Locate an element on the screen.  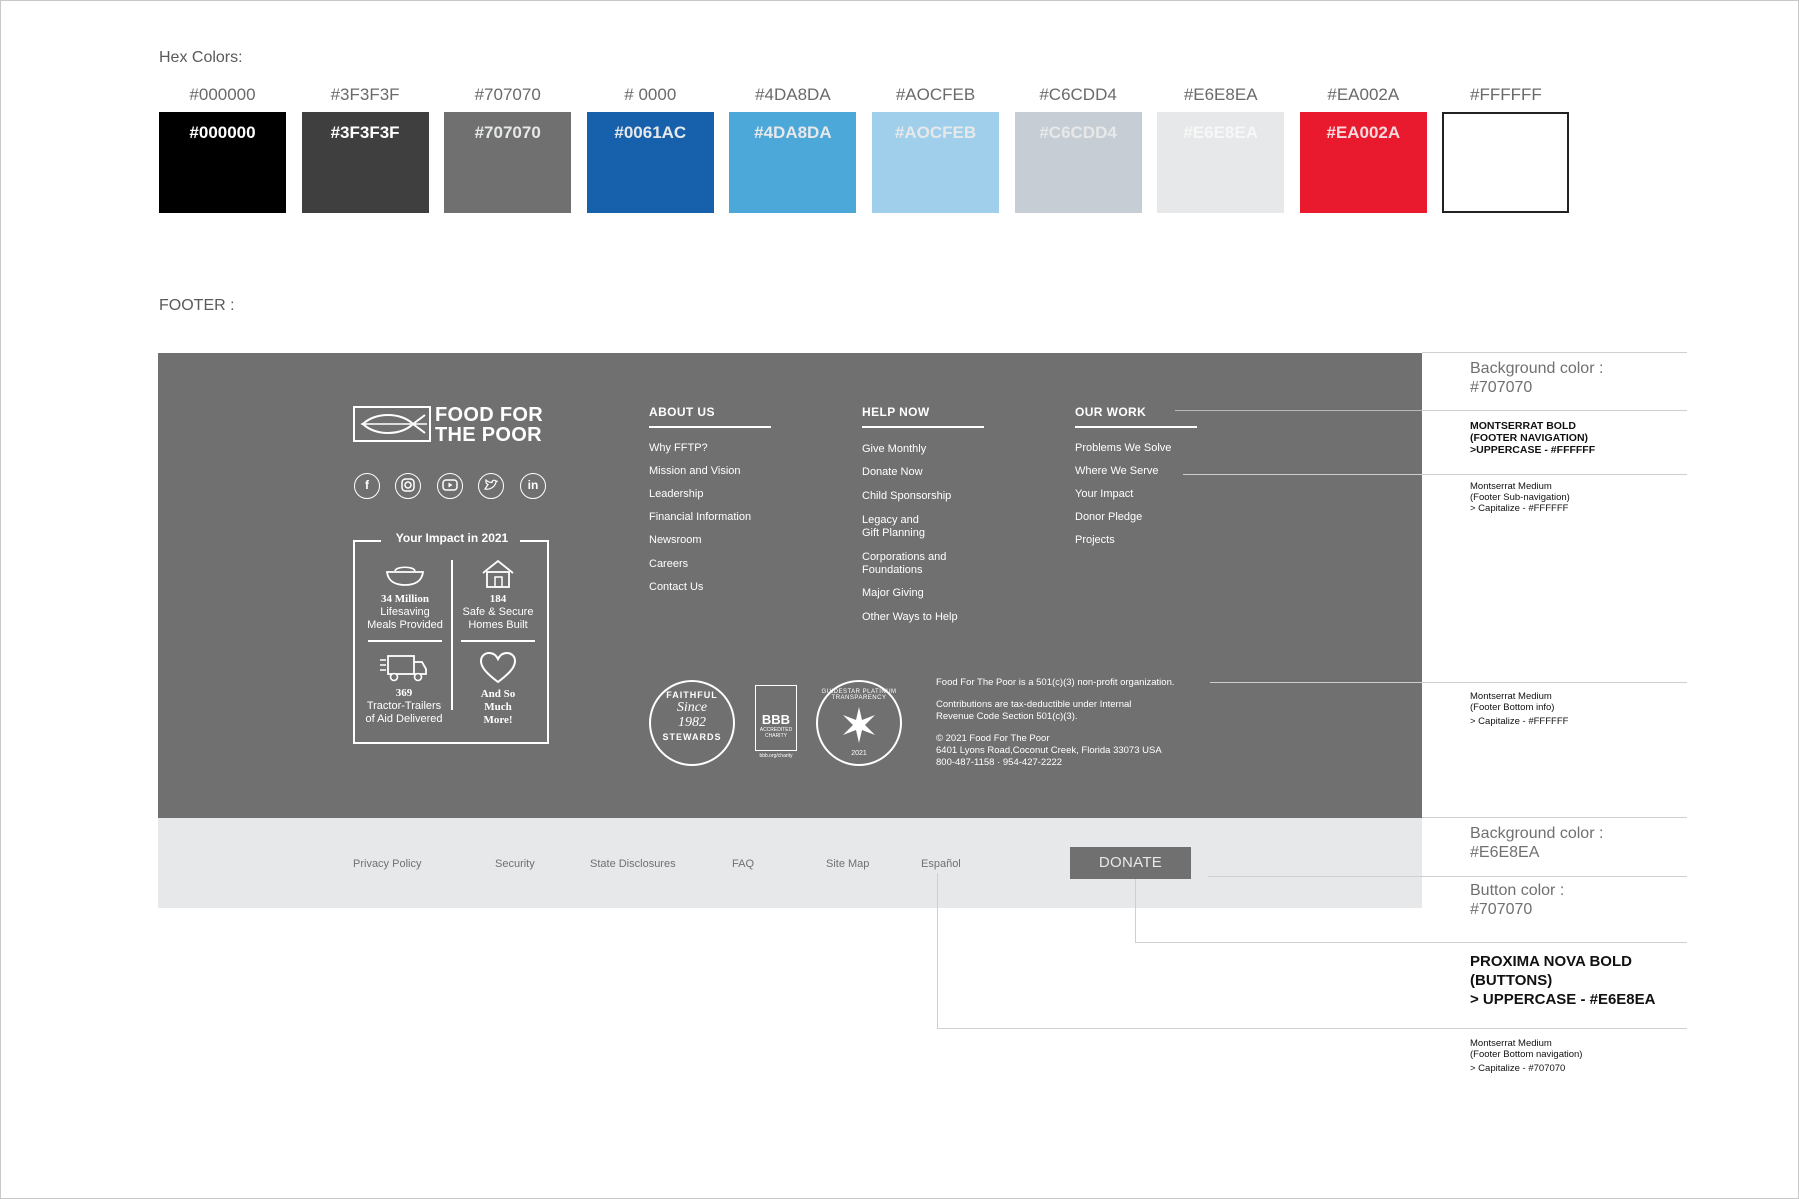
annotation-subnav-line1: Montserrat Medium is located at coordinates (1511, 486).